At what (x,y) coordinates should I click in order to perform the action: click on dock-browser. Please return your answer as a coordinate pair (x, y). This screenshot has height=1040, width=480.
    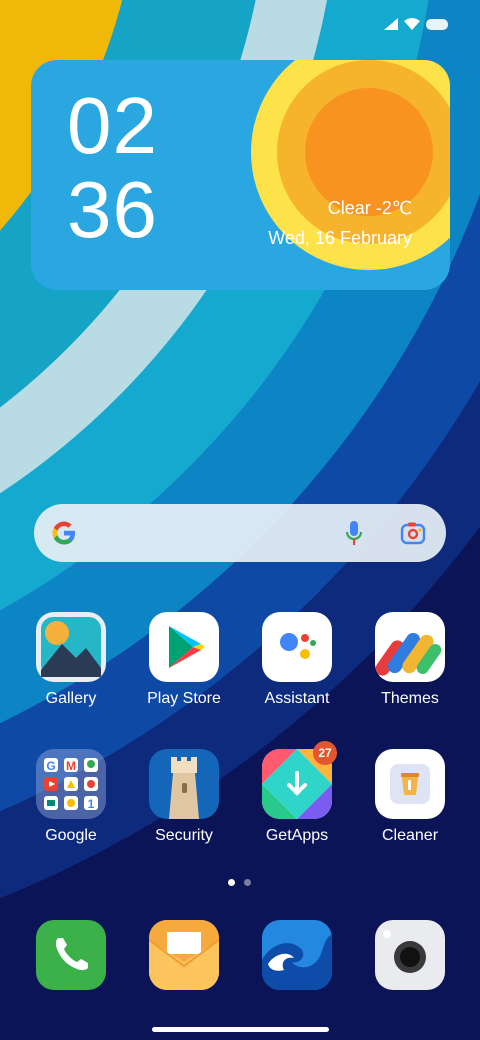
    Looking at the image, I should click on (297, 955).